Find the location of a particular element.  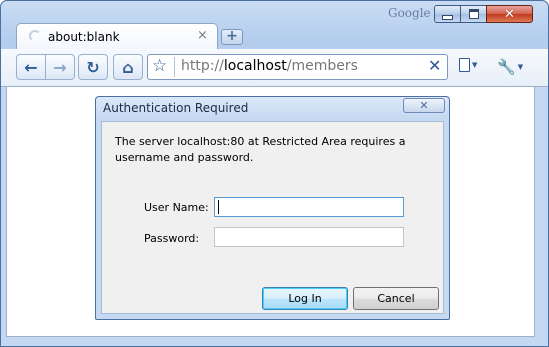

reload-button: ↻ is located at coordinates (93, 67).